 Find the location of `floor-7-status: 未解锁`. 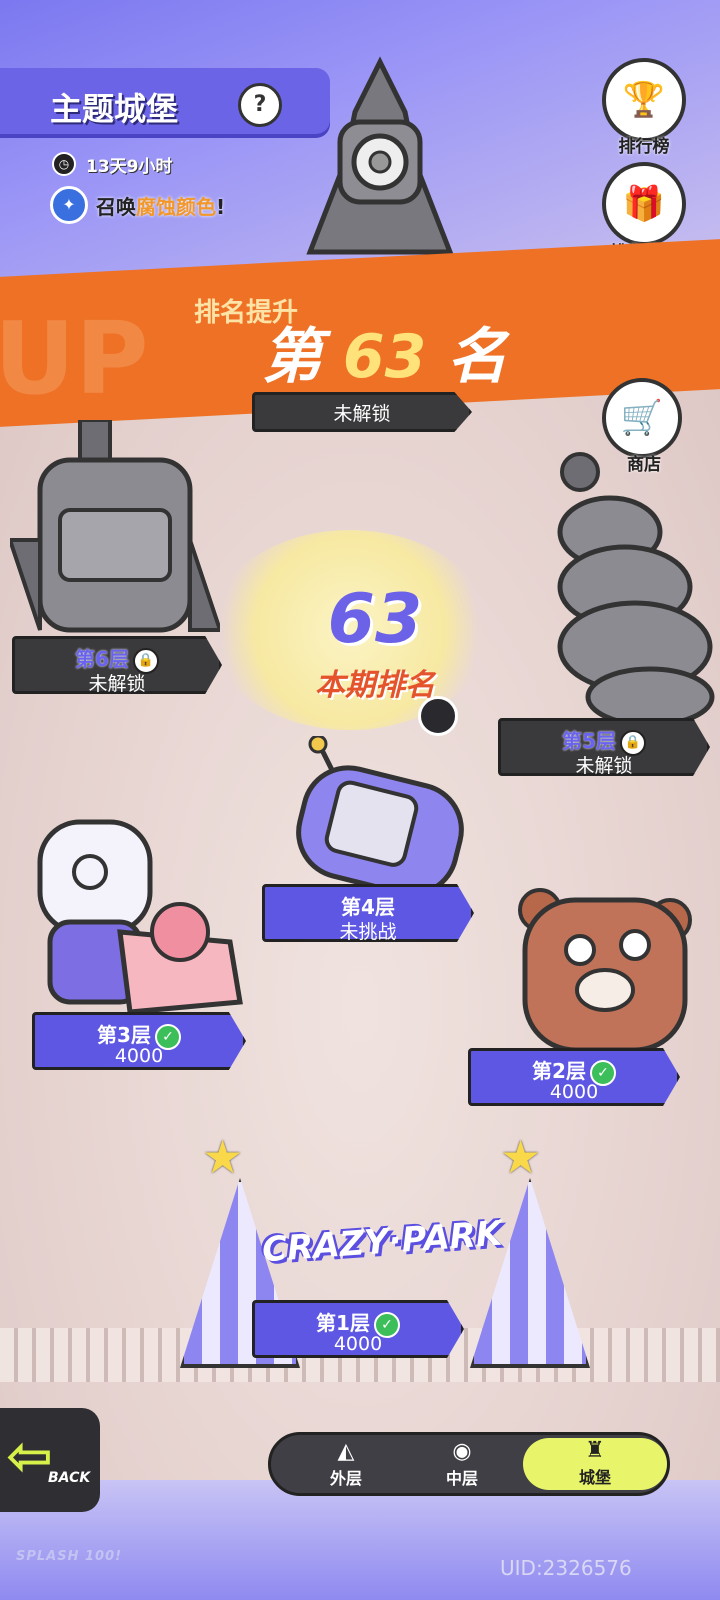

floor-7-status: 未解锁 is located at coordinates (362, 414).